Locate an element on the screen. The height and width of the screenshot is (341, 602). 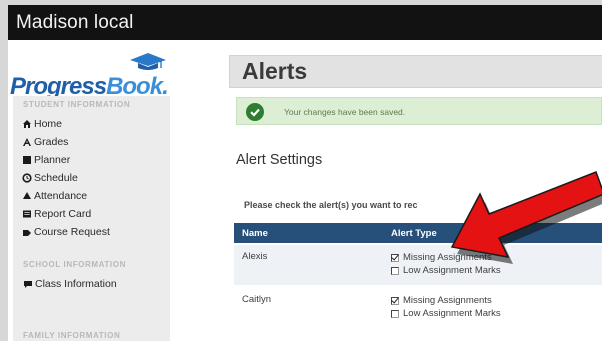
sidebar-item-schedule: Schedule is located at coordinates (50, 178).